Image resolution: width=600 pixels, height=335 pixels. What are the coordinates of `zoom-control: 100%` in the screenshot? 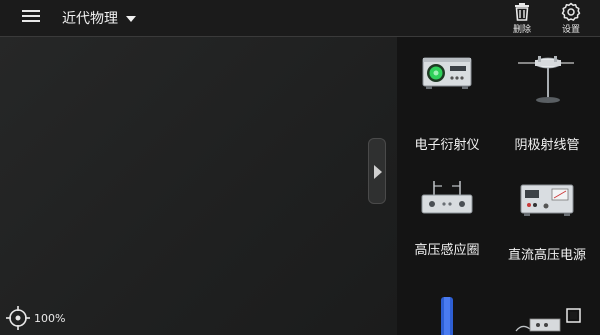 It's located at (35, 318).